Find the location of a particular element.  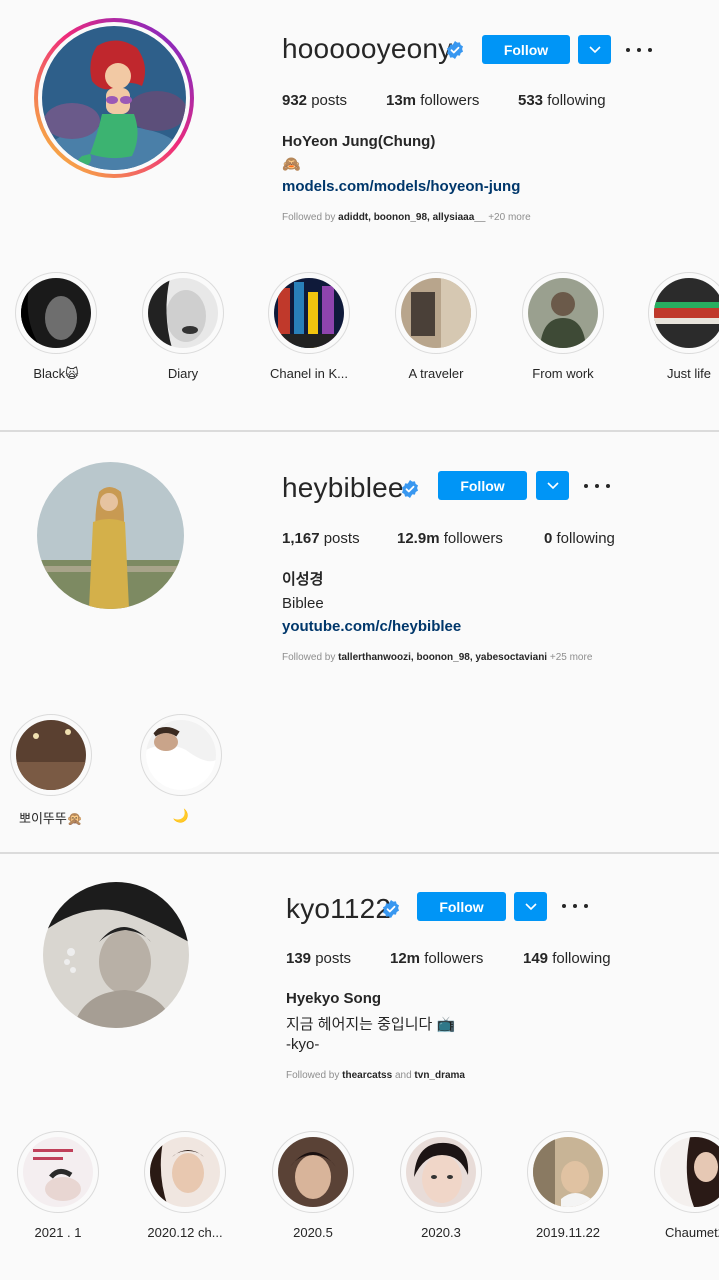

posts-count: 1,167 posts is located at coordinates (321, 538).